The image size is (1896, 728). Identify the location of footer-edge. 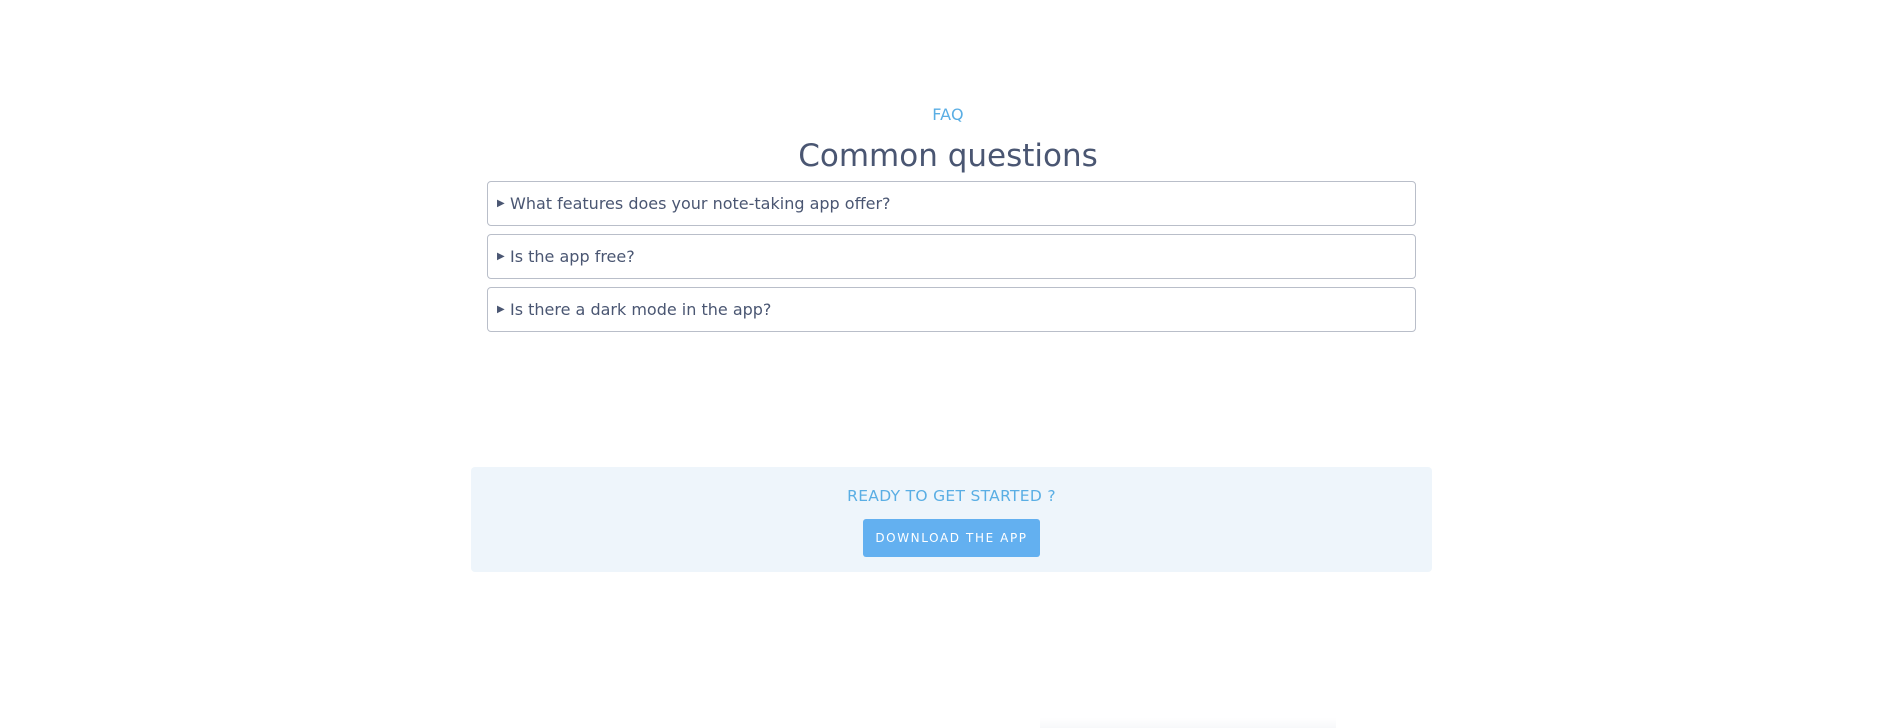
(1188, 723).